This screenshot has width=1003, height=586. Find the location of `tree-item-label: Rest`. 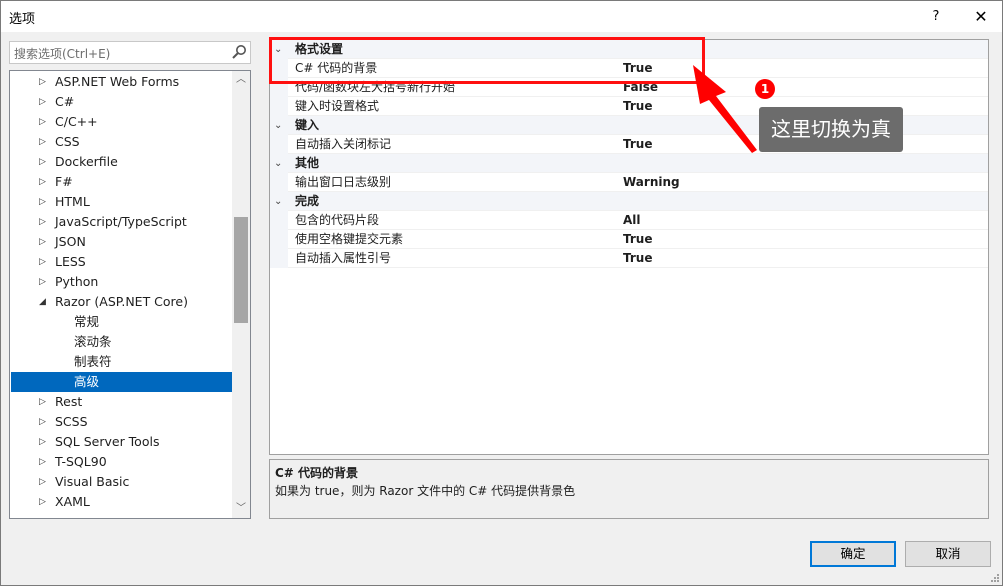

tree-item-label: Rest is located at coordinates (69, 401).